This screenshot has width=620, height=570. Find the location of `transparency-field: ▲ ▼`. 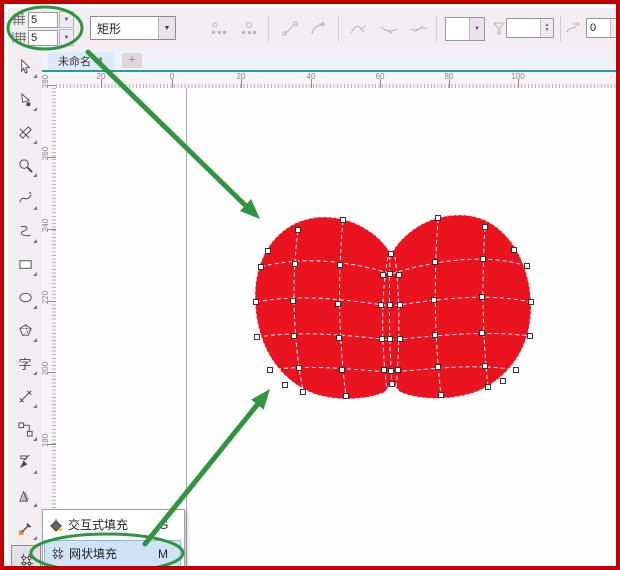

transparency-field: ▲ ▼ is located at coordinates (530, 28).